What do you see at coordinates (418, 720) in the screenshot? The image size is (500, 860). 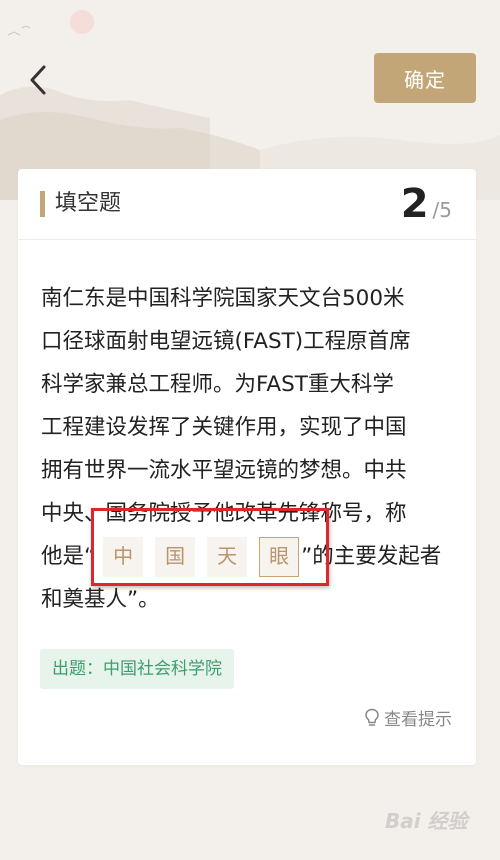 I see `hint-label: 查看提示` at bounding box center [418, 720].